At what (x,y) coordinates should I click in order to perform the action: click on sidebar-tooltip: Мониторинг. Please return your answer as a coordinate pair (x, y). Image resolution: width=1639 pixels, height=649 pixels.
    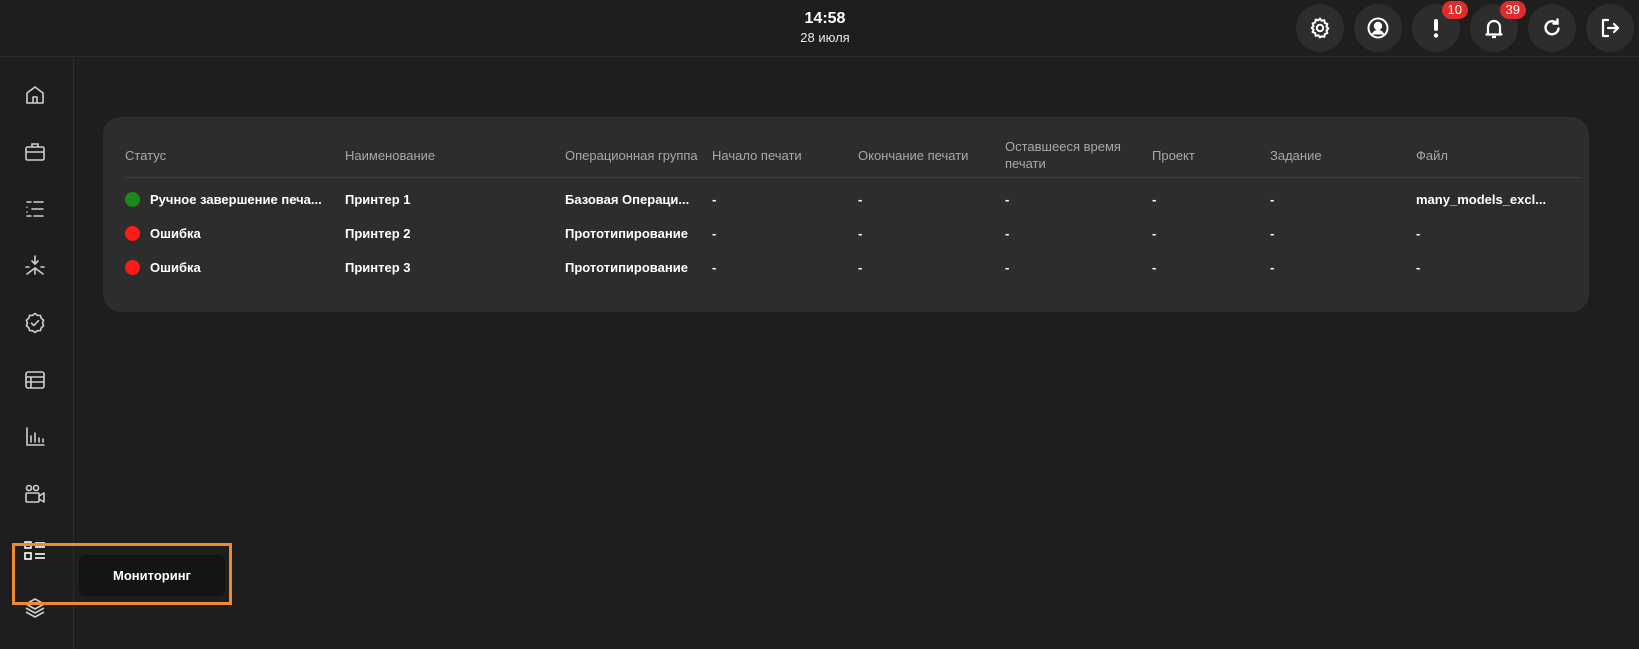
    Looking at the image, I should click on (152, 575).